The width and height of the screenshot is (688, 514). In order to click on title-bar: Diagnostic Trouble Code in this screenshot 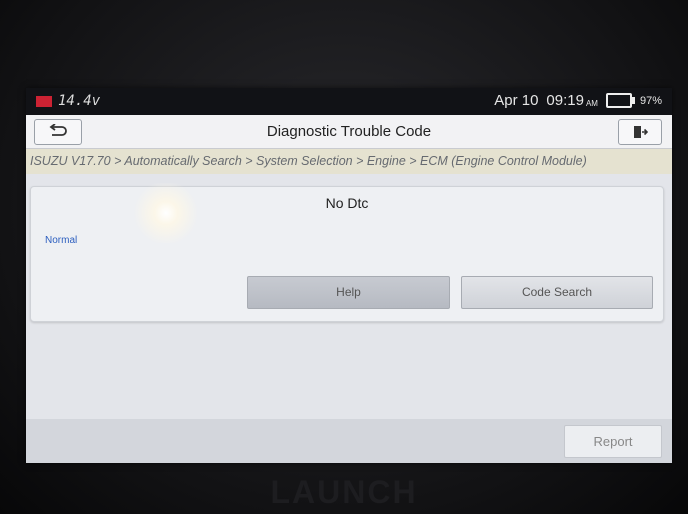, I will do `click(349, 132)`.